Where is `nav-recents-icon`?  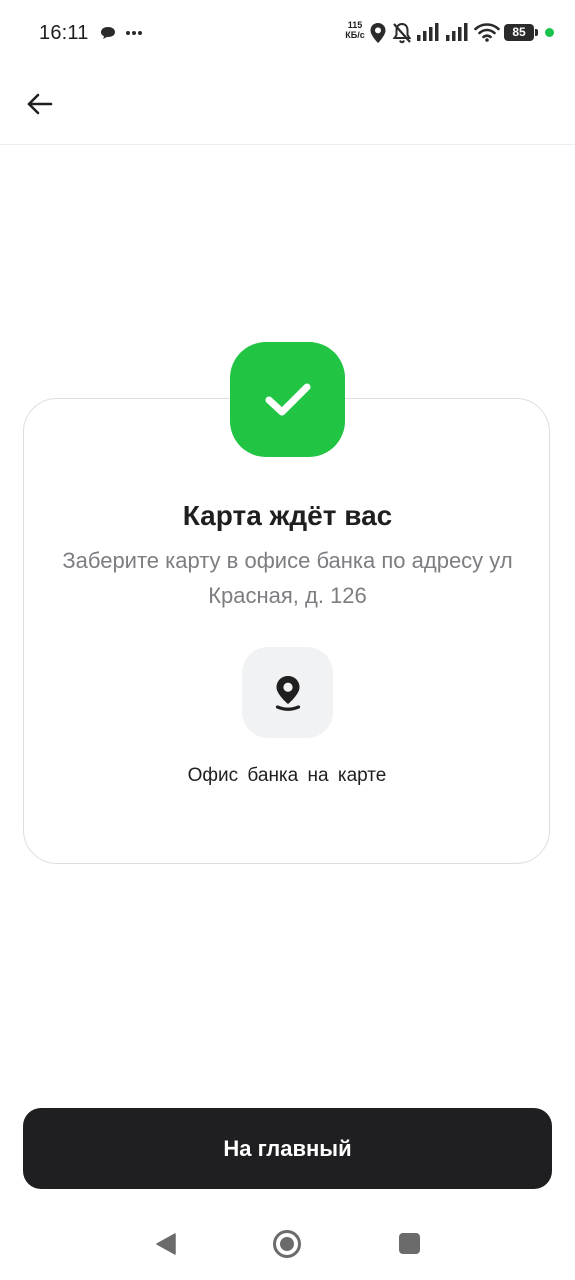 nav-recents-icon is located at coordinates (409, 1243).